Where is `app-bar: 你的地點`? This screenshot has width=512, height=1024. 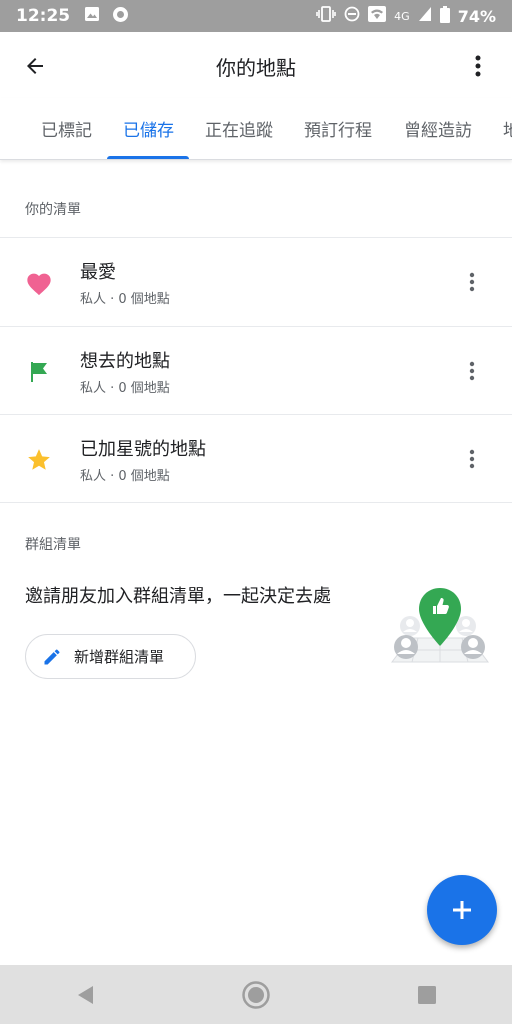 app-bar: 你的地點 is located at coordinates (256, 65).